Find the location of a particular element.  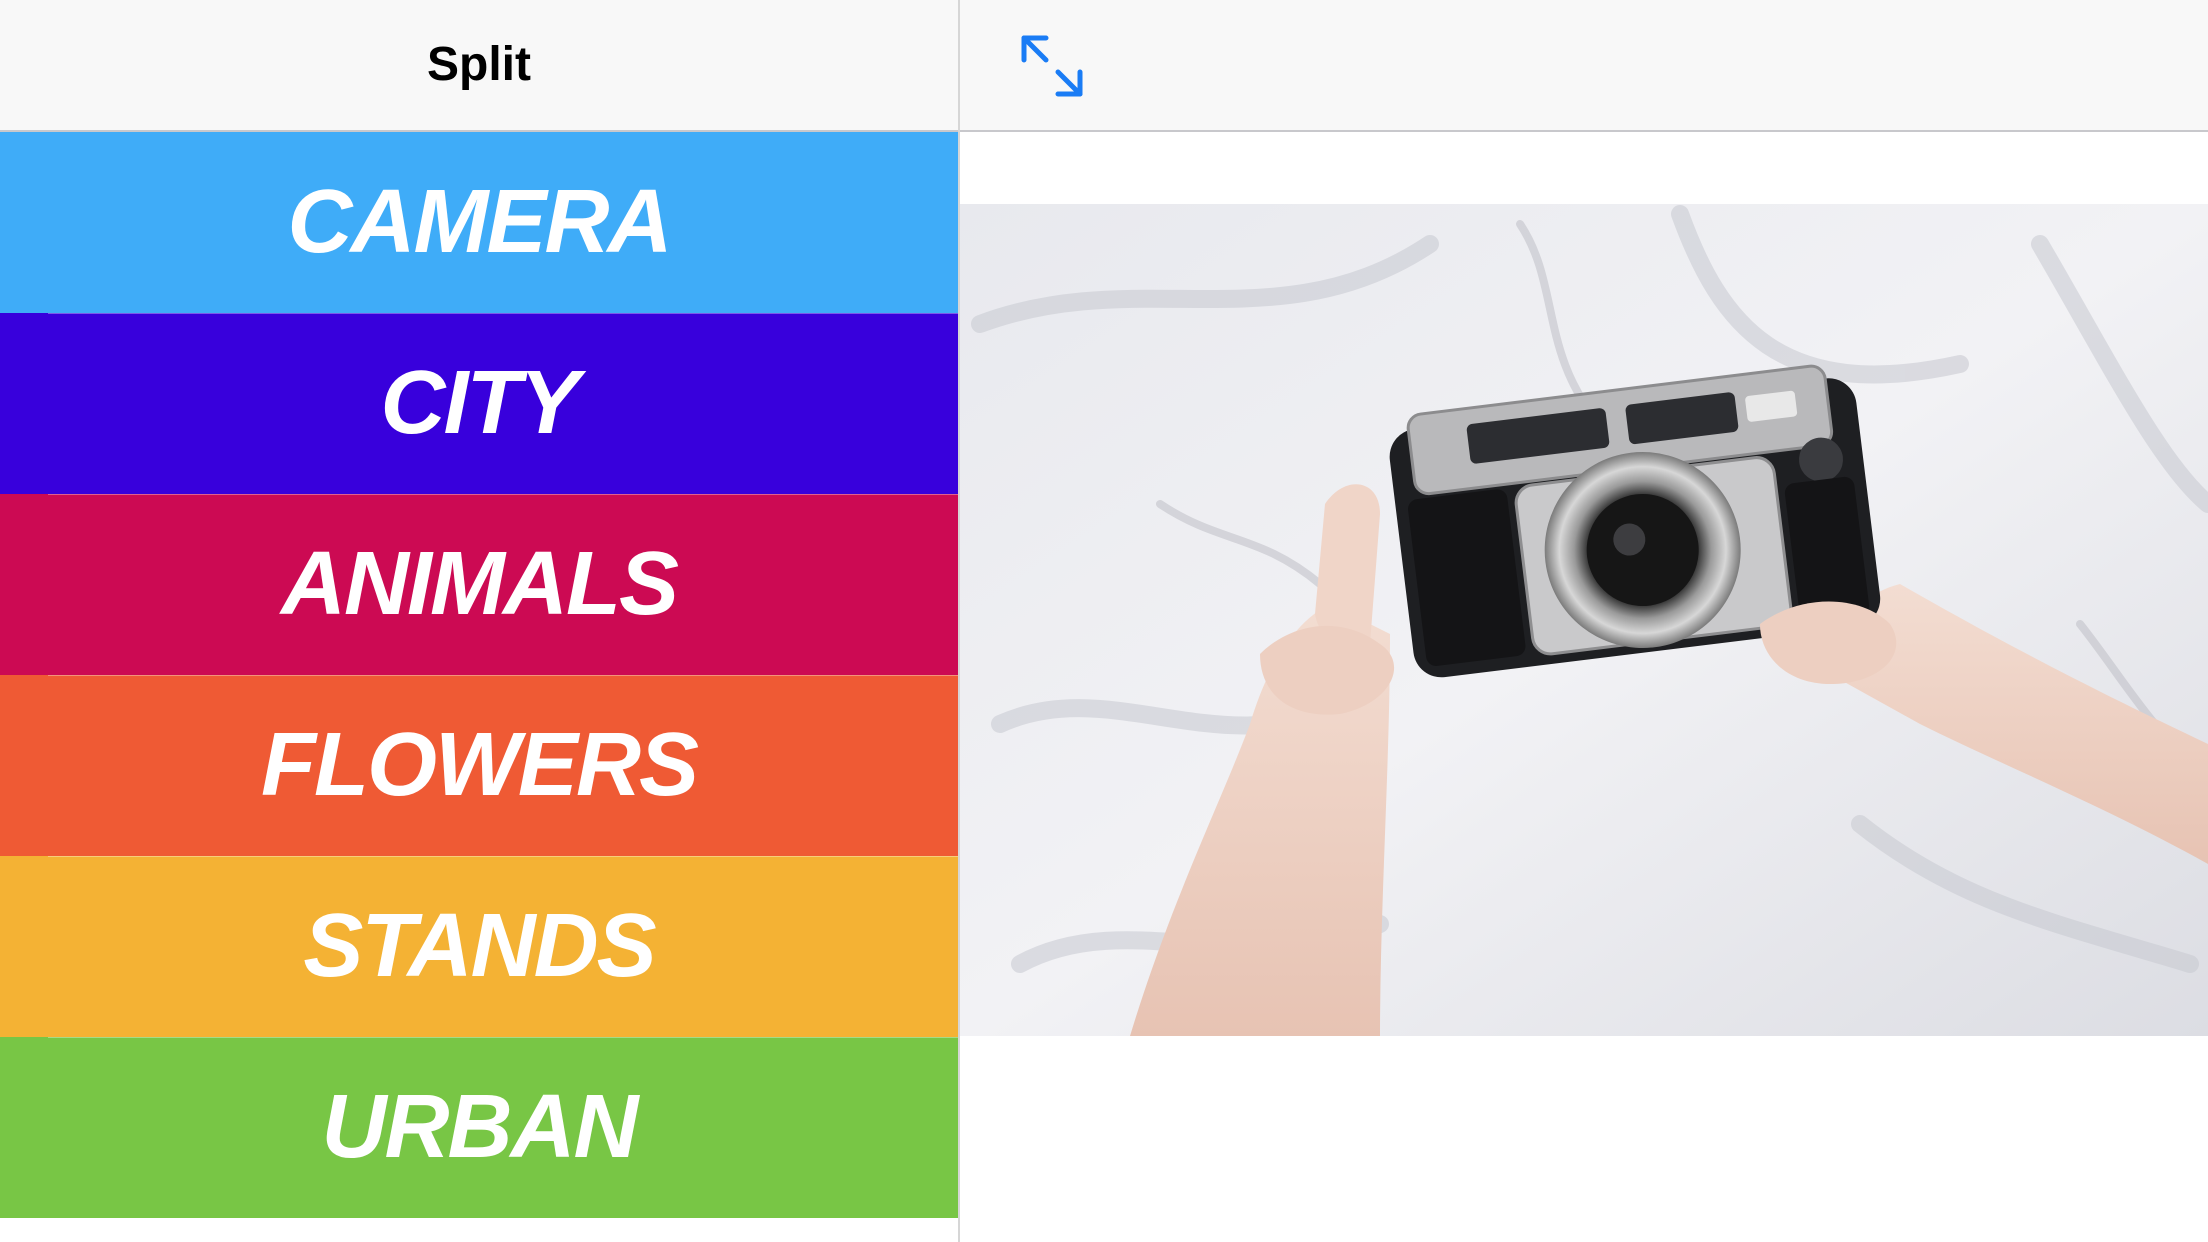

category-row-urban: URBAN is located at coordinates (479, 1127).